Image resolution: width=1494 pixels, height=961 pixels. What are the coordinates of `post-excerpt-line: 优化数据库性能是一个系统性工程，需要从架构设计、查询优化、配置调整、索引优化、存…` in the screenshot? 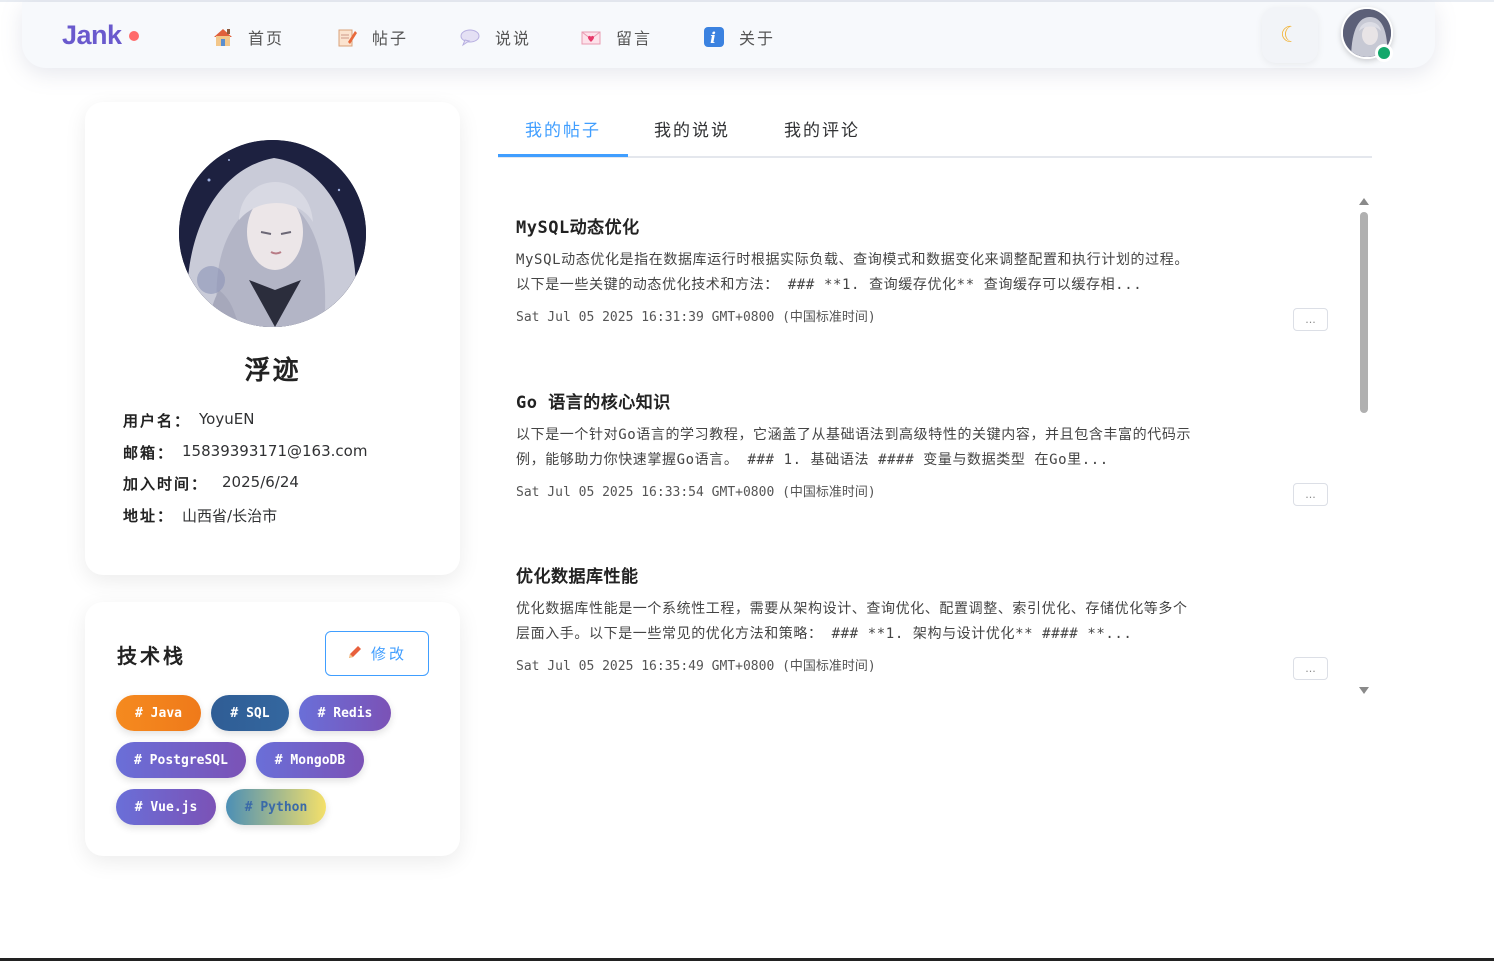 It's located at (852, 609).